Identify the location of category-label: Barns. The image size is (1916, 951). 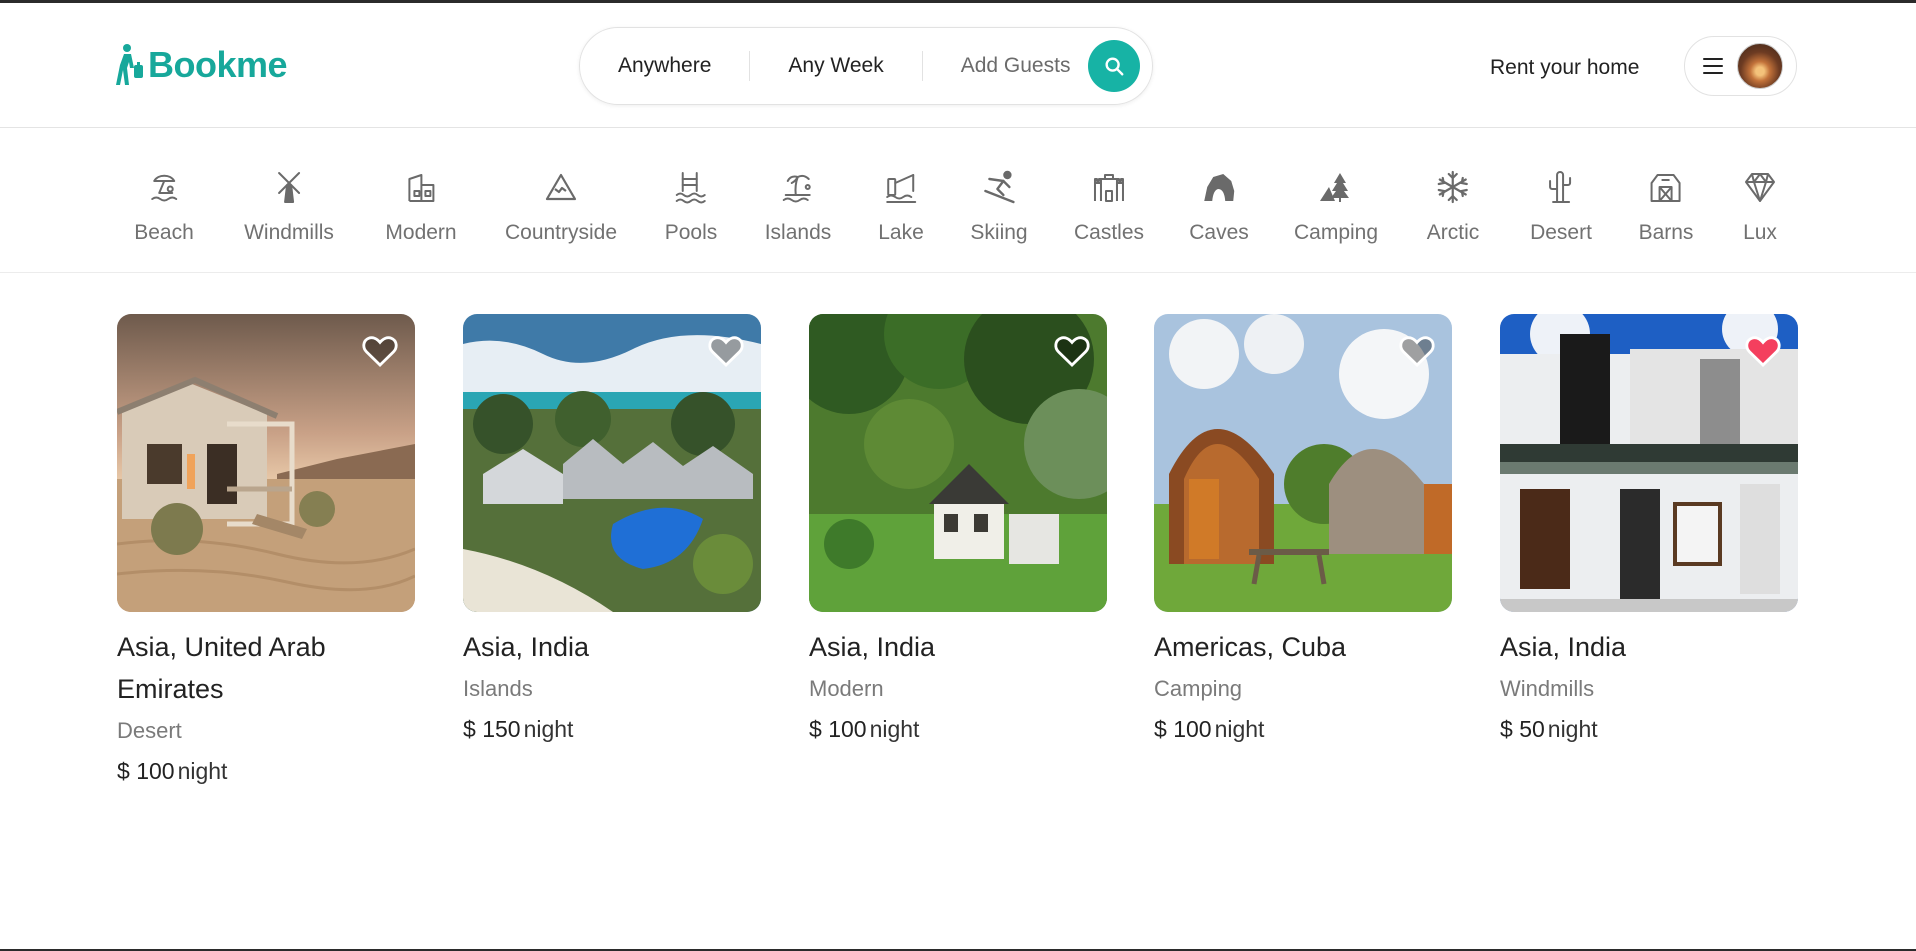
(1666, 232).